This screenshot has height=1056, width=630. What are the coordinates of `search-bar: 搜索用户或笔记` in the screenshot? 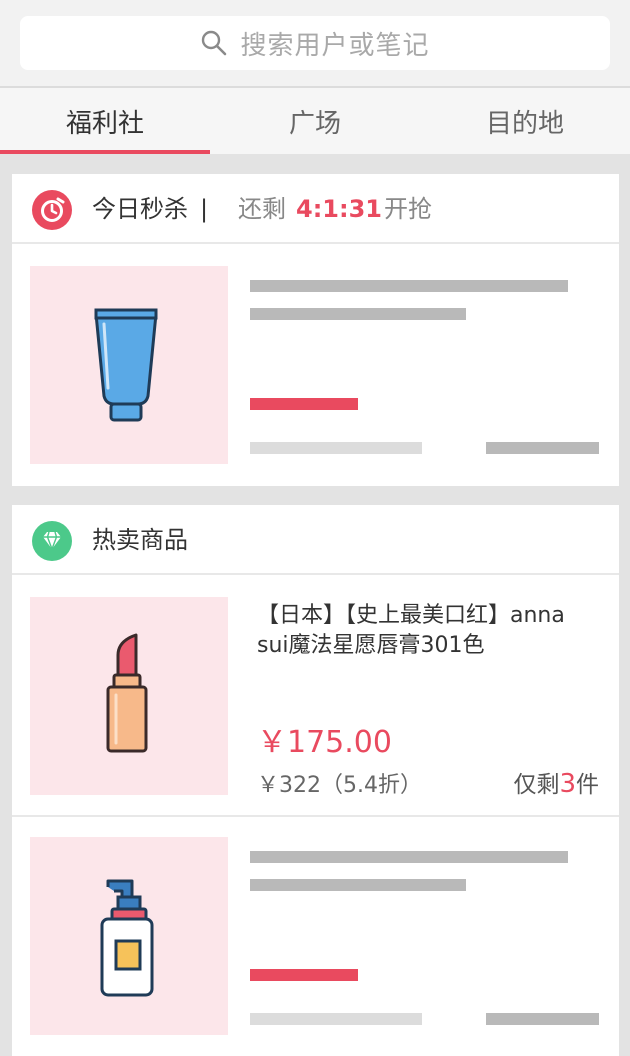 It's located at (315, 43).